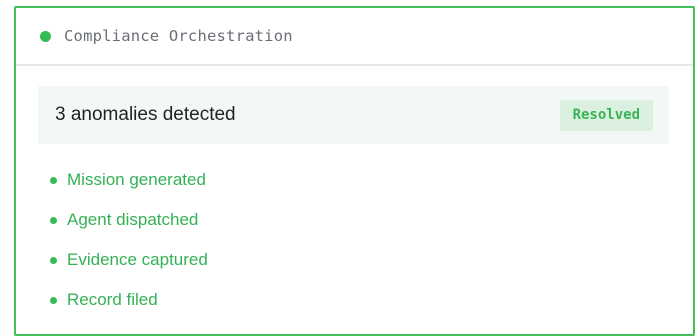 This screenshot has width=700, height=336. I want to click on step-label: Mission generated, so click(136, 179).